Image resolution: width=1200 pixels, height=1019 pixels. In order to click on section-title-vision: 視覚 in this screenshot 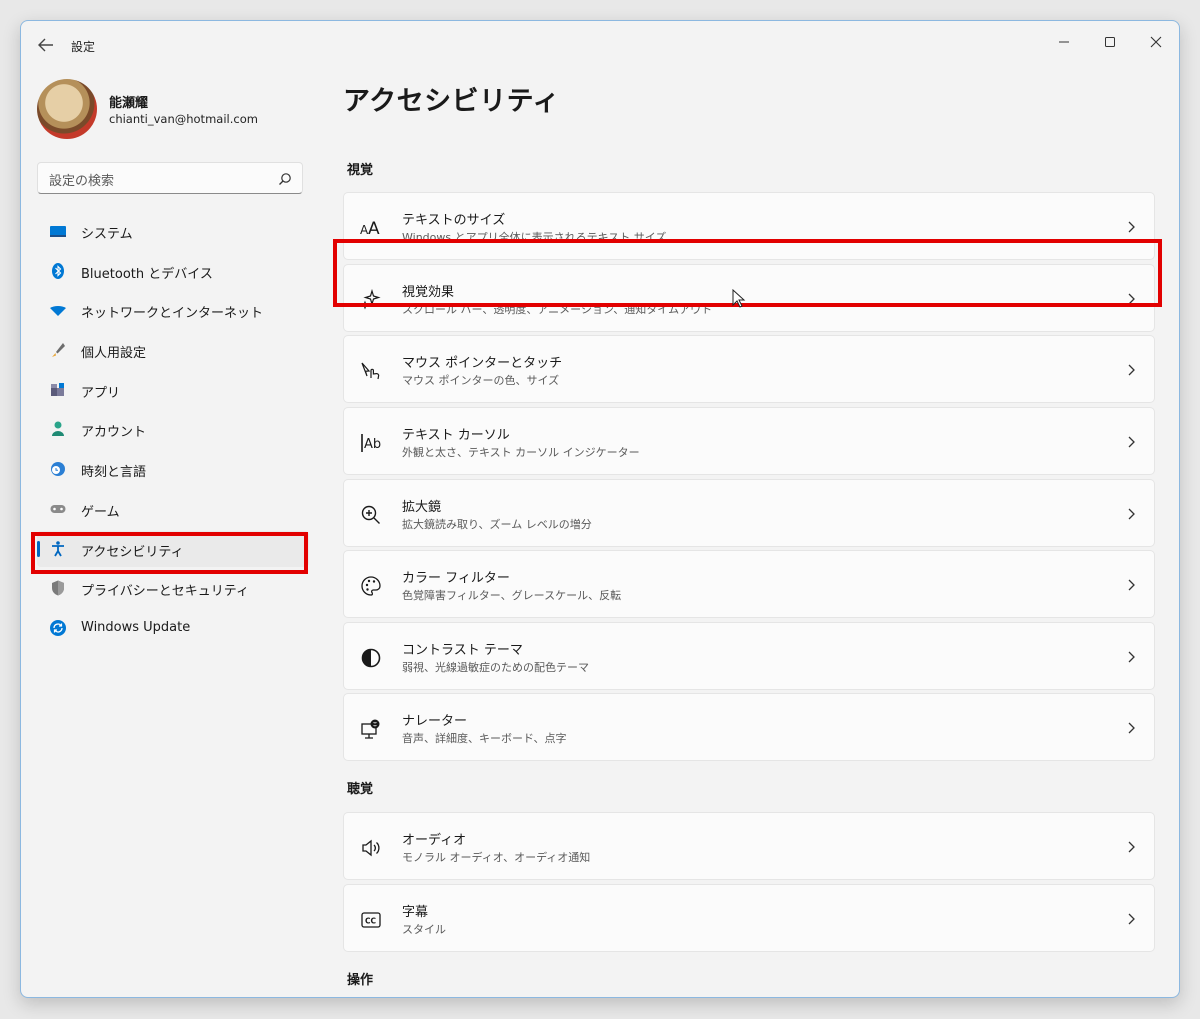, I will do `click(360, 170)`.